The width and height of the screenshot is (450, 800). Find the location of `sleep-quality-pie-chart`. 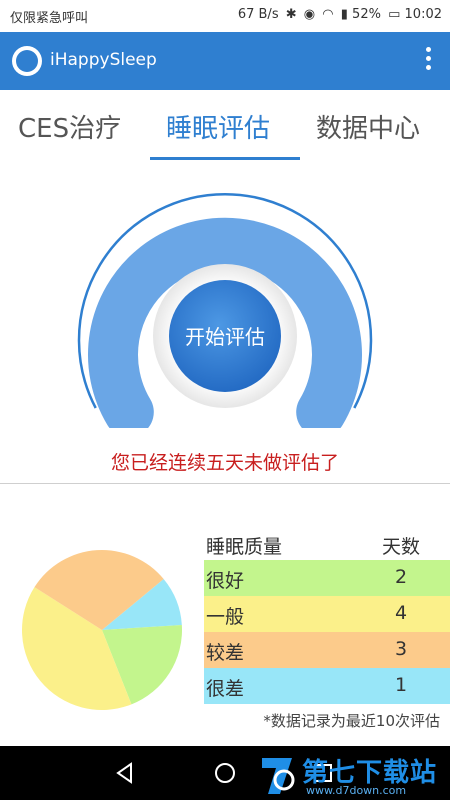

sleep-quality-pie-chart is located at coordinates (101, 630).